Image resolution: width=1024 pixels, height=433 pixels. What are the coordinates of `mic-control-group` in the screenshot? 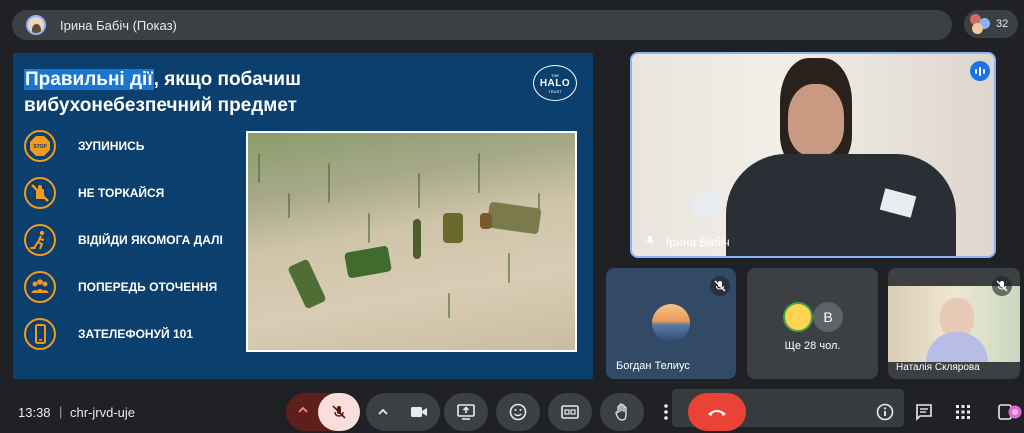 It's located at (323, 412).